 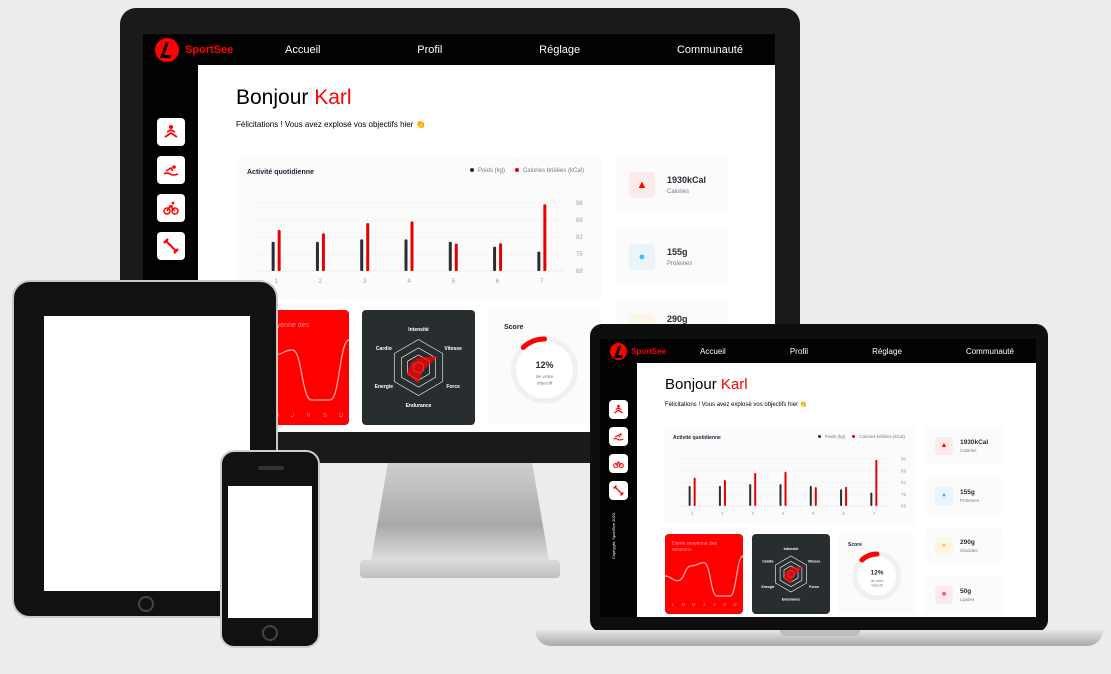 I want to click on kpi-value: 155g, so click(x=677, y=252).